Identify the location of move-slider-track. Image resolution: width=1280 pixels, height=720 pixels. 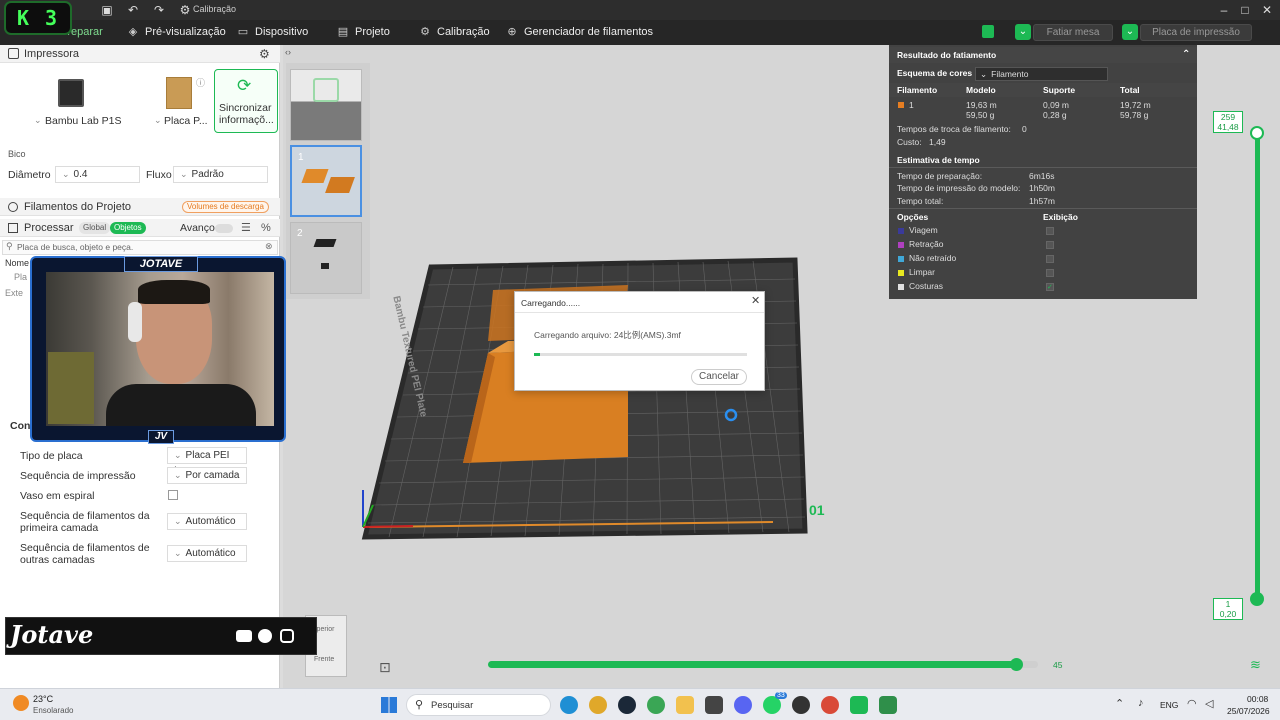
(763, 664).